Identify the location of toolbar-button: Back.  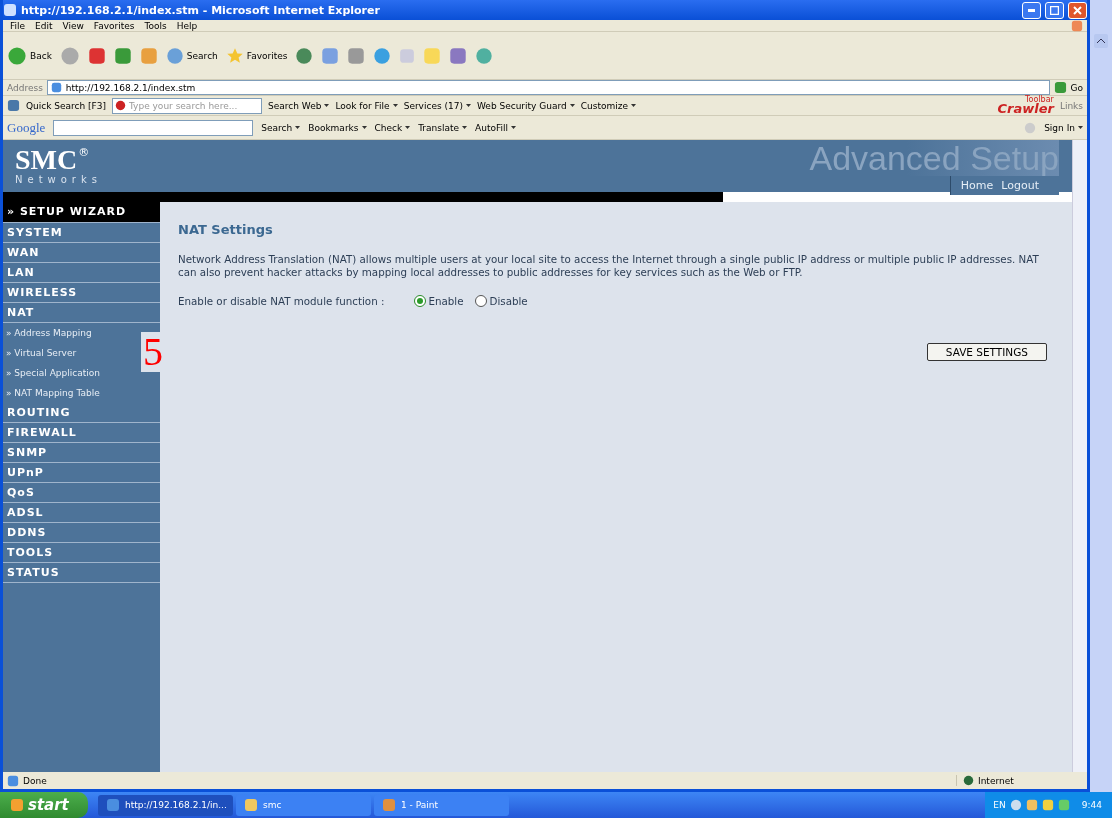
(29, 55).